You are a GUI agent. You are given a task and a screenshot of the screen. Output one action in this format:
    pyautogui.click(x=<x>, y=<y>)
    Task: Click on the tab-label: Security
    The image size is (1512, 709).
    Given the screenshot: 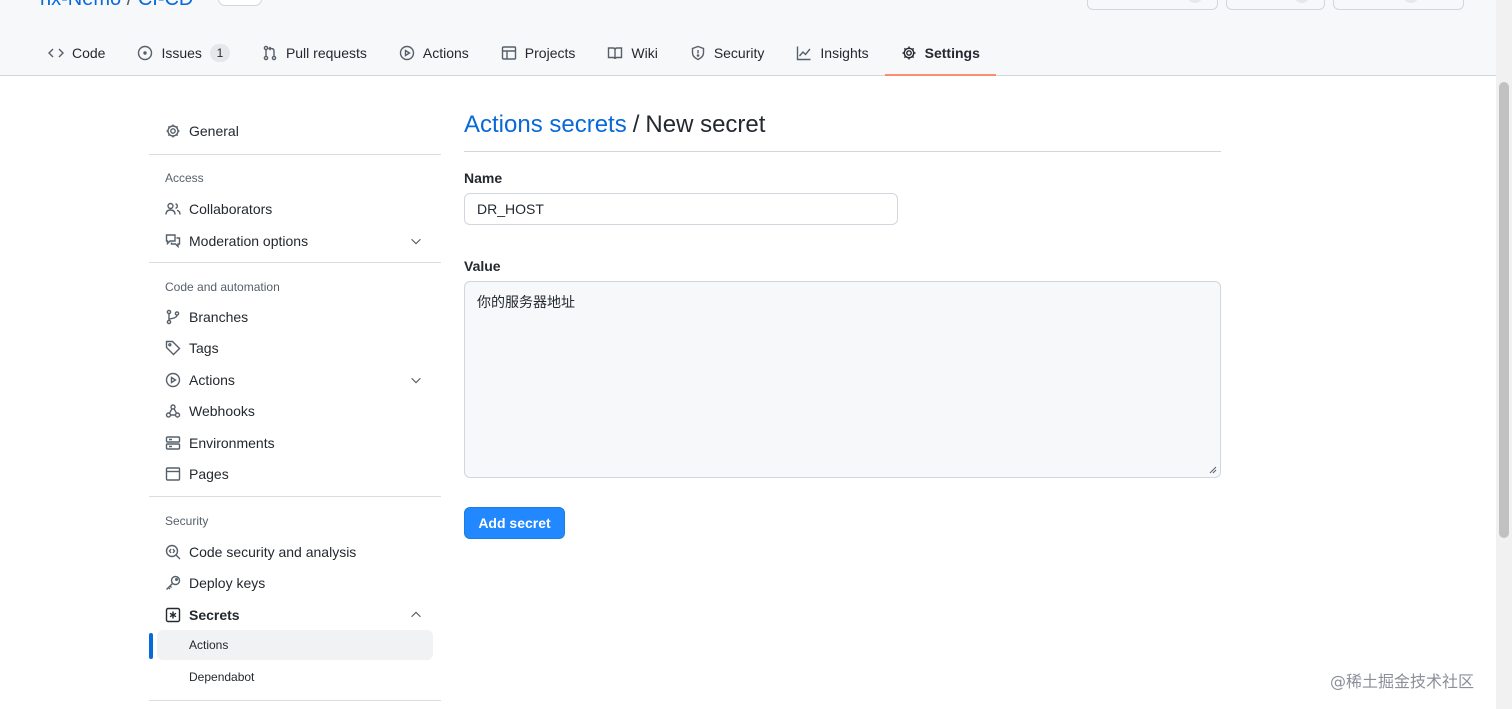 What is the action you would take?
    pyautogui.click(x=739, y=53)
    